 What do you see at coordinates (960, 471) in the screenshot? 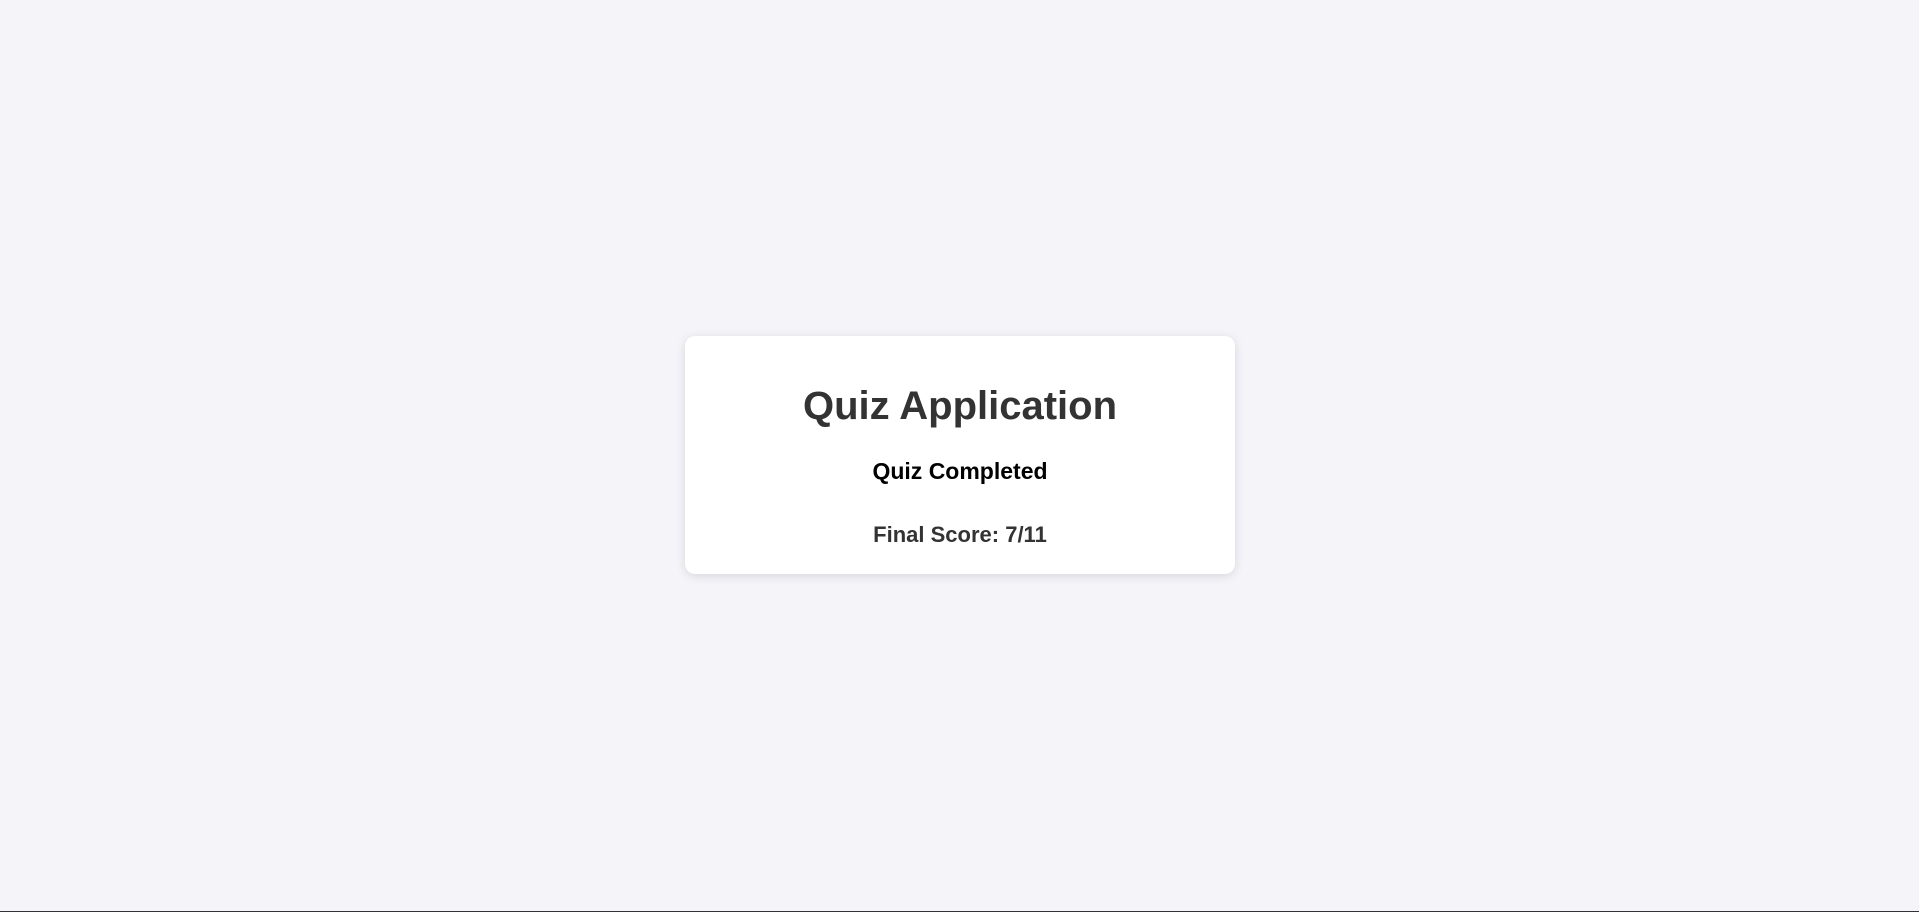
I see `quiz-status-heading: Quiz Completed` at bounding box center [960, 471].